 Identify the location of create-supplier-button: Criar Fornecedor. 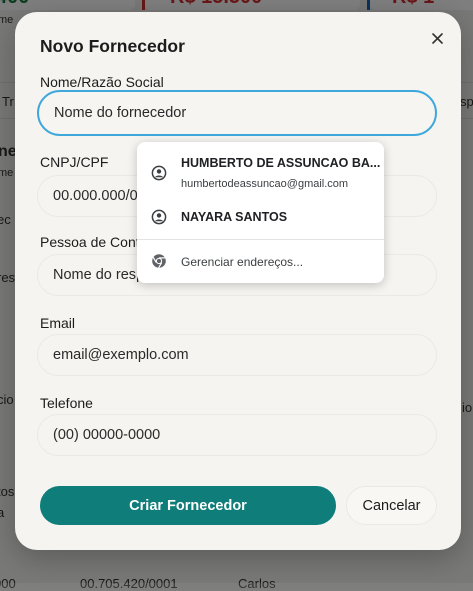
(188, 505).